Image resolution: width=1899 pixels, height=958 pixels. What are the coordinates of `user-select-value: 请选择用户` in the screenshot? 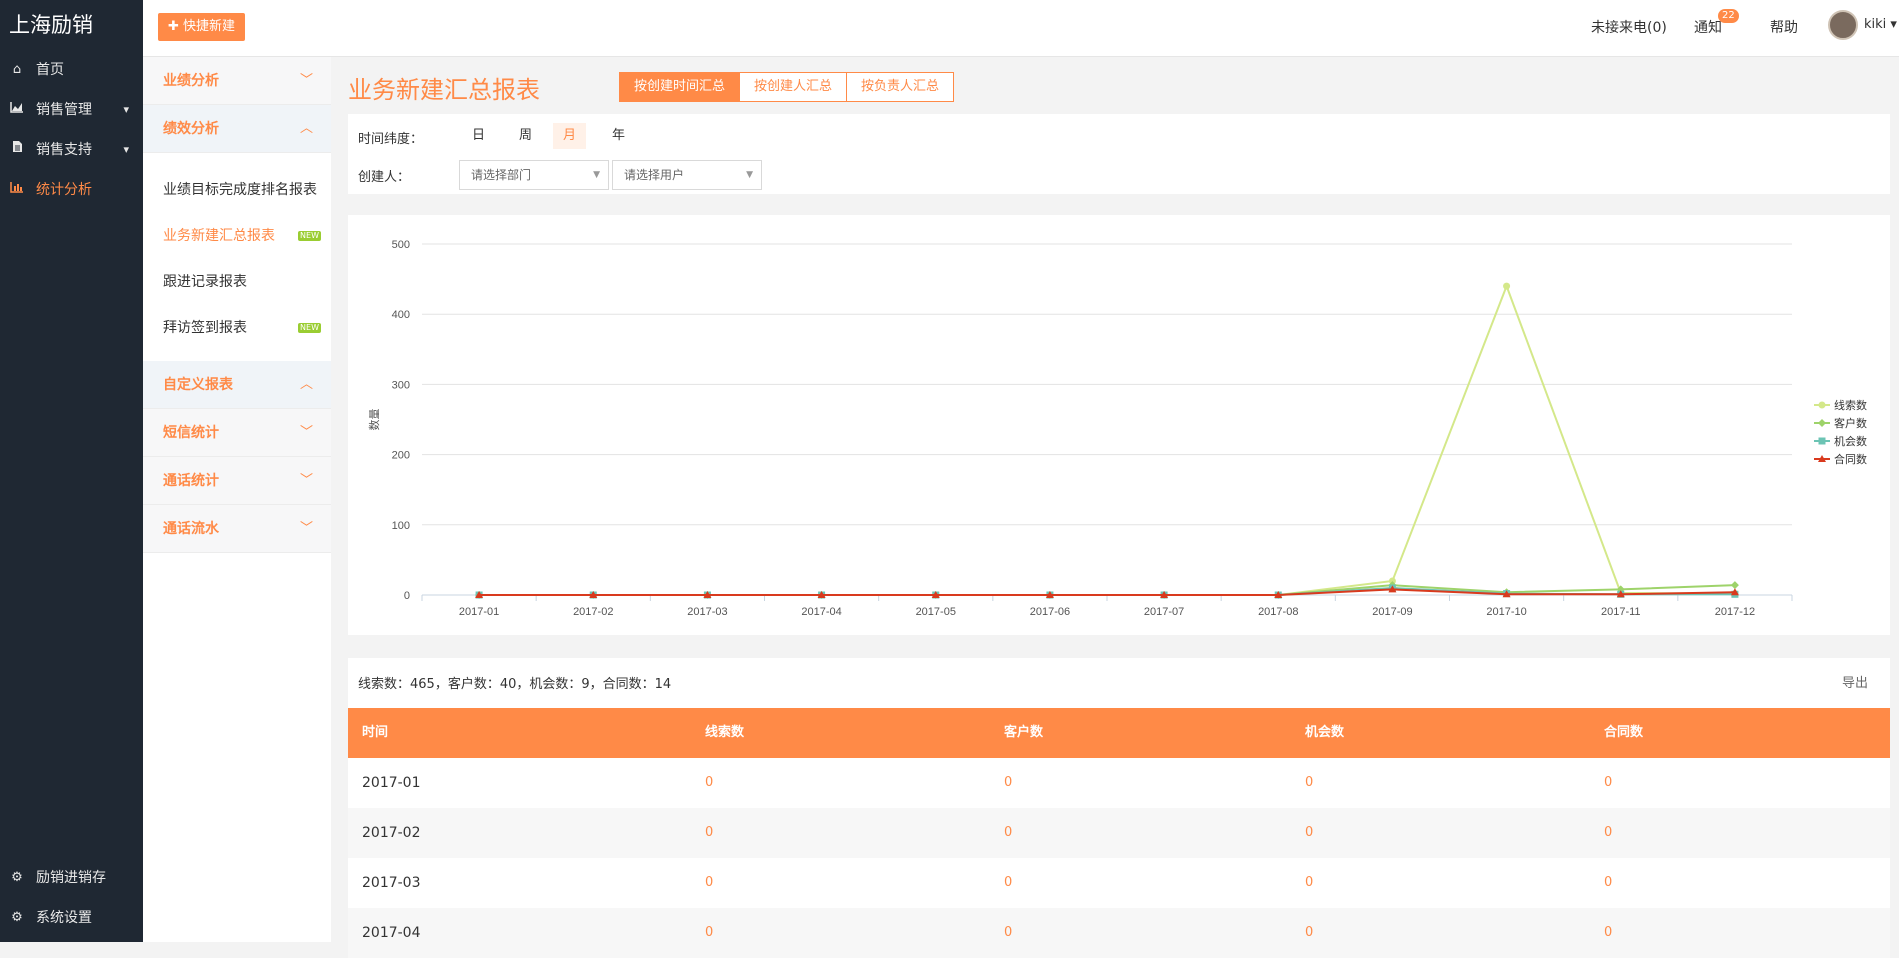 It's located at (654, 175).